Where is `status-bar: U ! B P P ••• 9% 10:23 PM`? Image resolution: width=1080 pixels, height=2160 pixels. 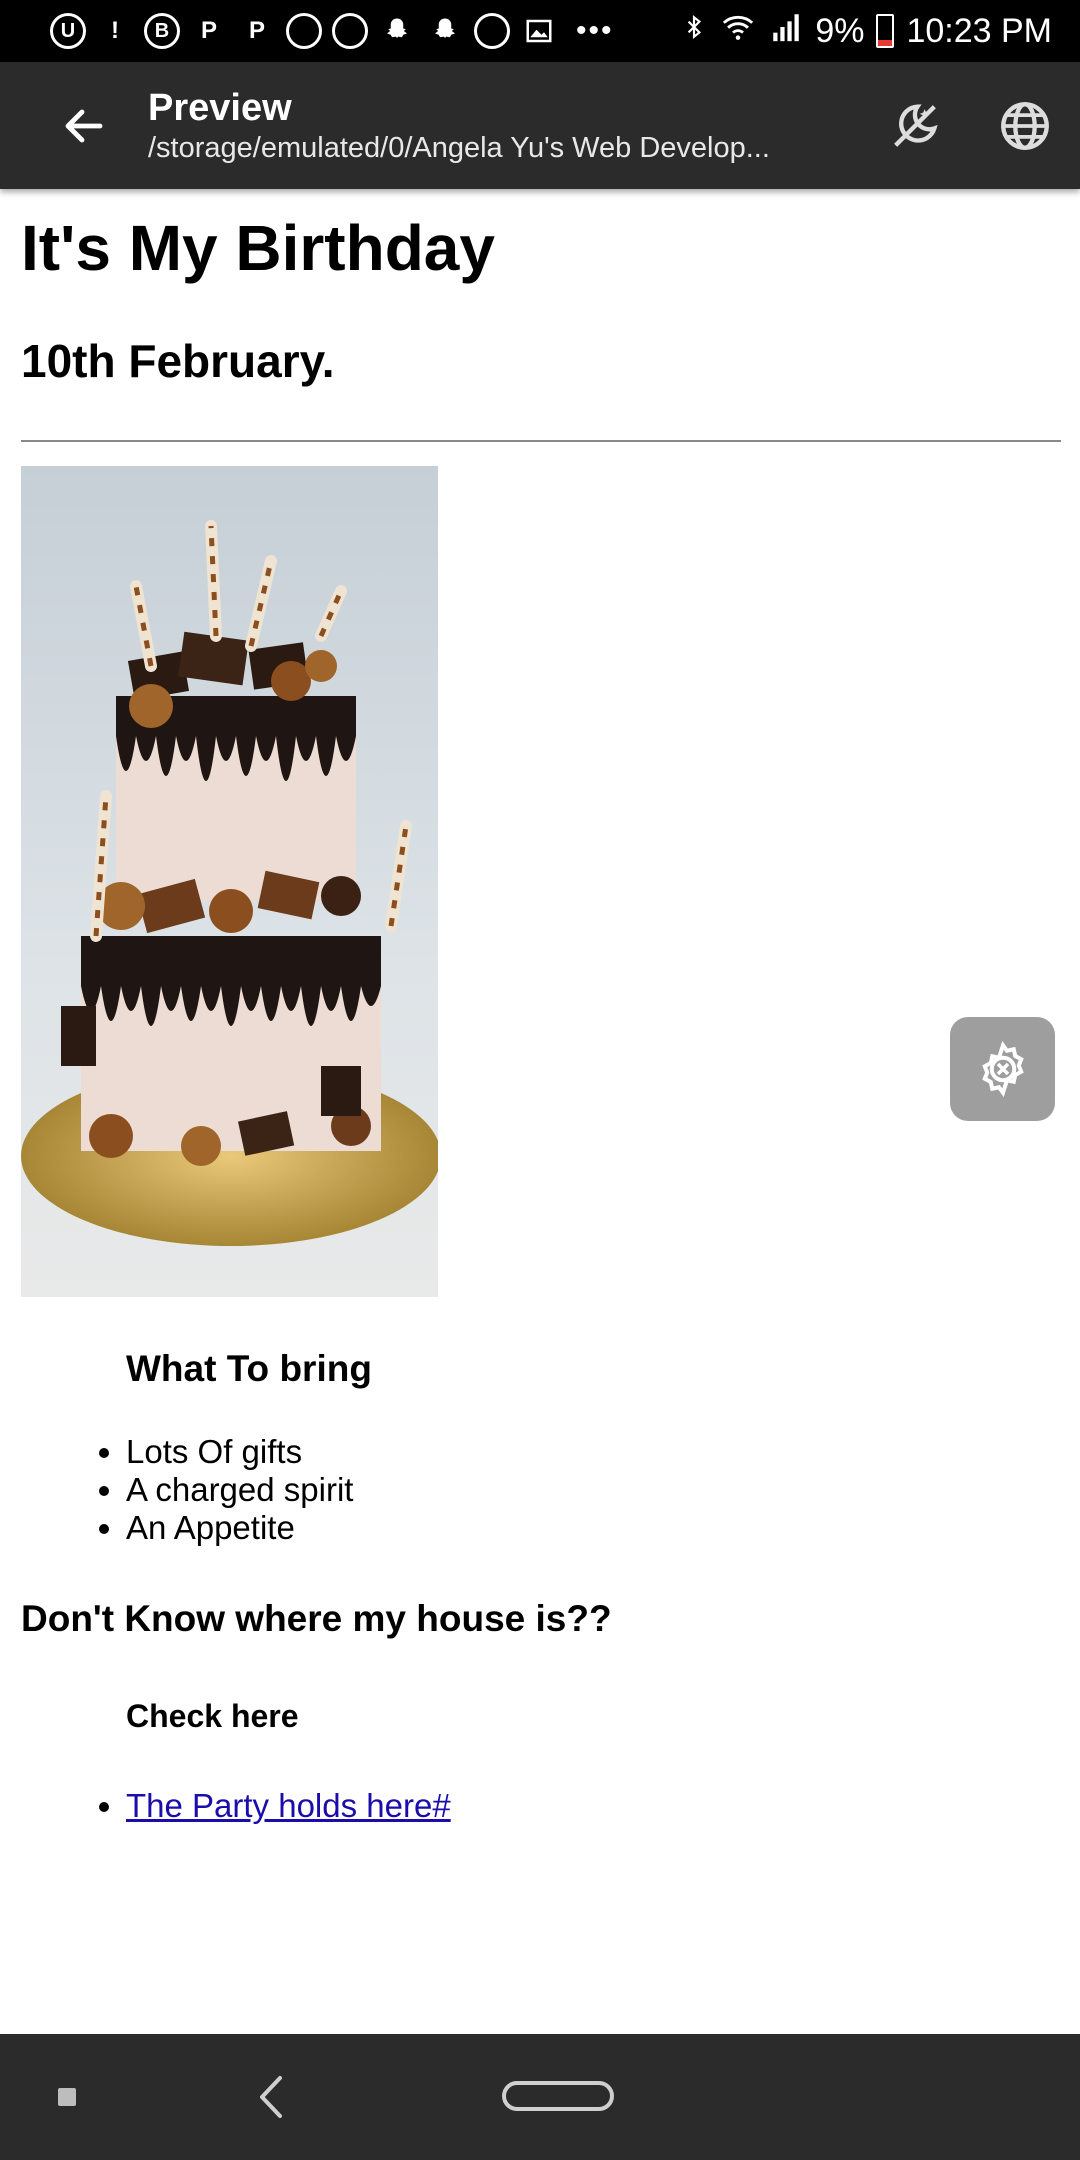
status-bar: U ! B P P ••• 9% 10:23 PM is located at coordinates (540, 31).